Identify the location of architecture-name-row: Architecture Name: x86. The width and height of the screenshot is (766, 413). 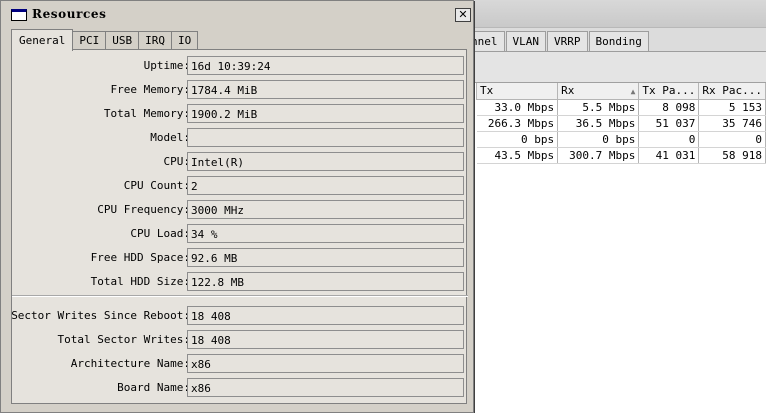
(240, 364).